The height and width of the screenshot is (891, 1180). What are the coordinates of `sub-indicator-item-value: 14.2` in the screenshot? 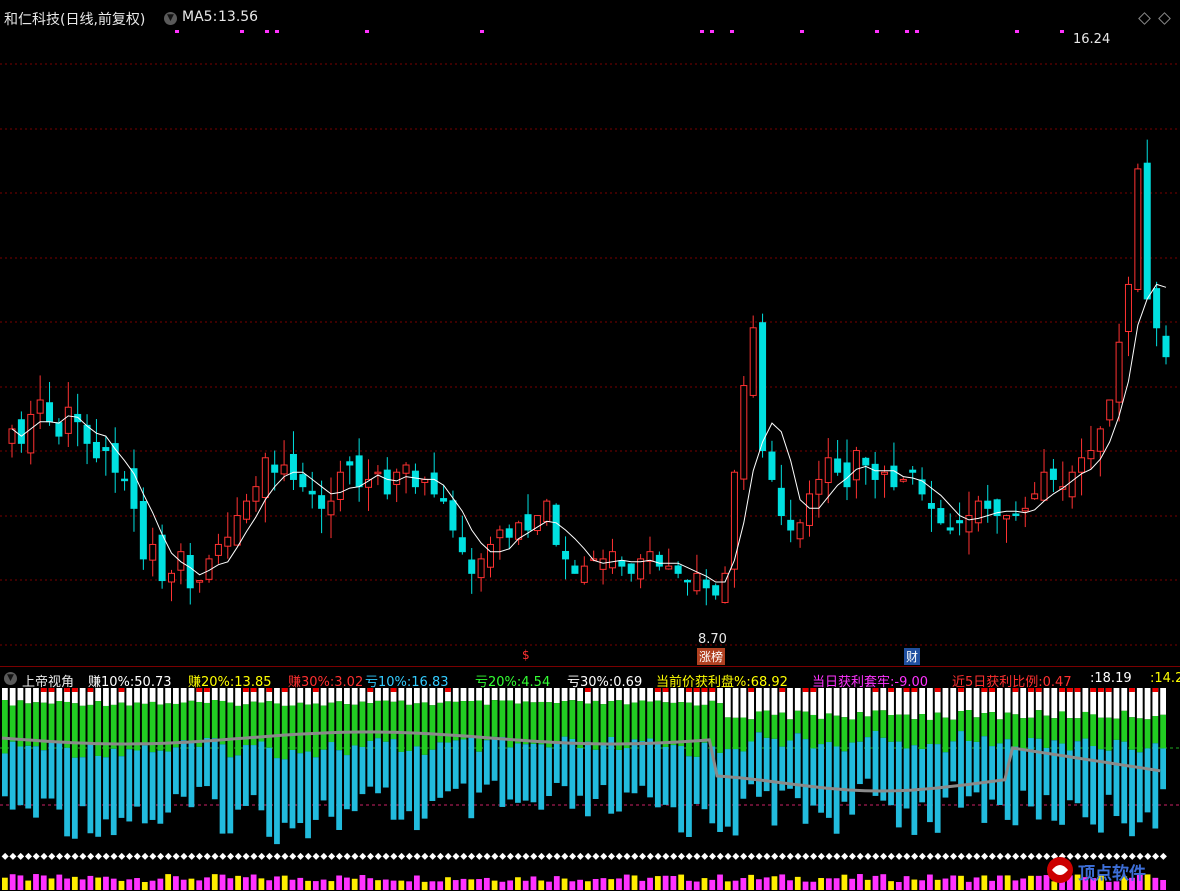 It's located at (1167, 678).